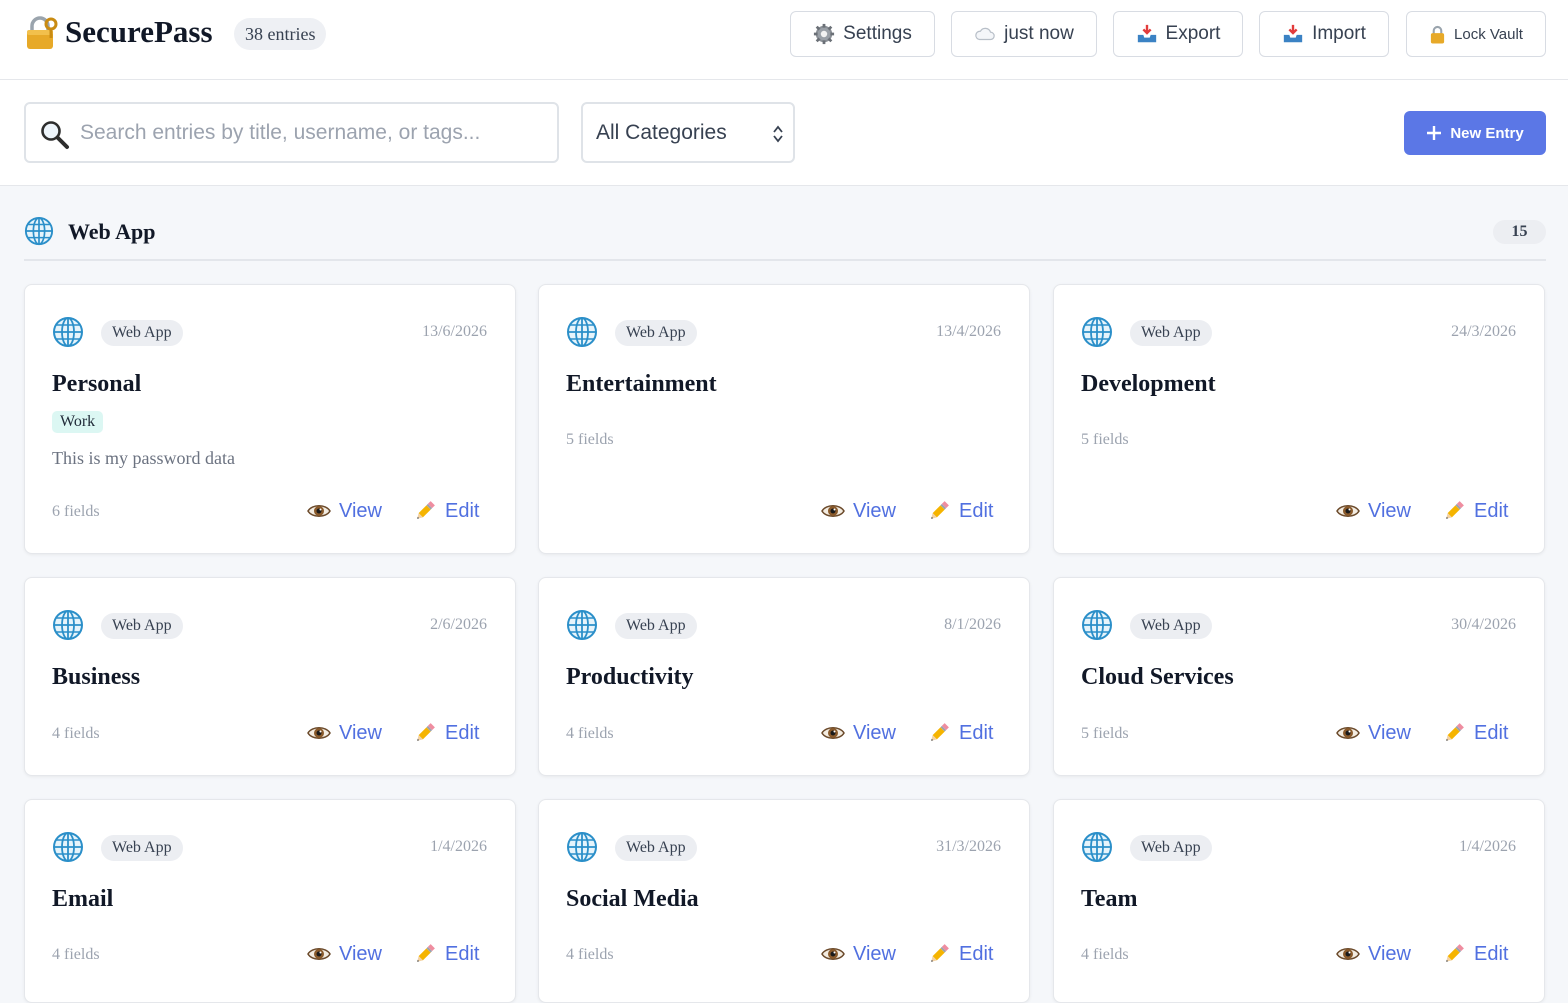 Image resolution: width=1568 pixels, height=1003 pixels. I want to click on section-title: Web App, so click(112, 231).